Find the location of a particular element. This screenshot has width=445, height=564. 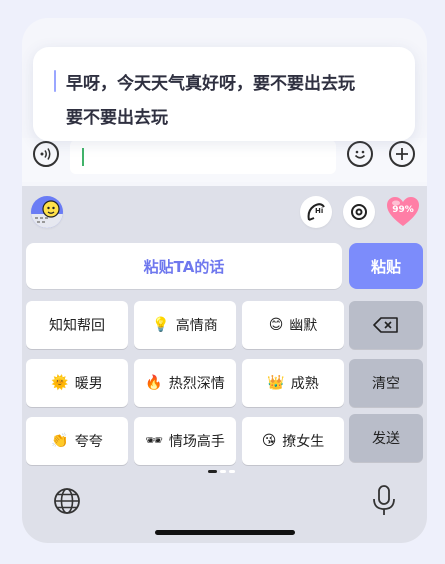

key-helper: 知知帮回 is located at coordinates (77, 325).